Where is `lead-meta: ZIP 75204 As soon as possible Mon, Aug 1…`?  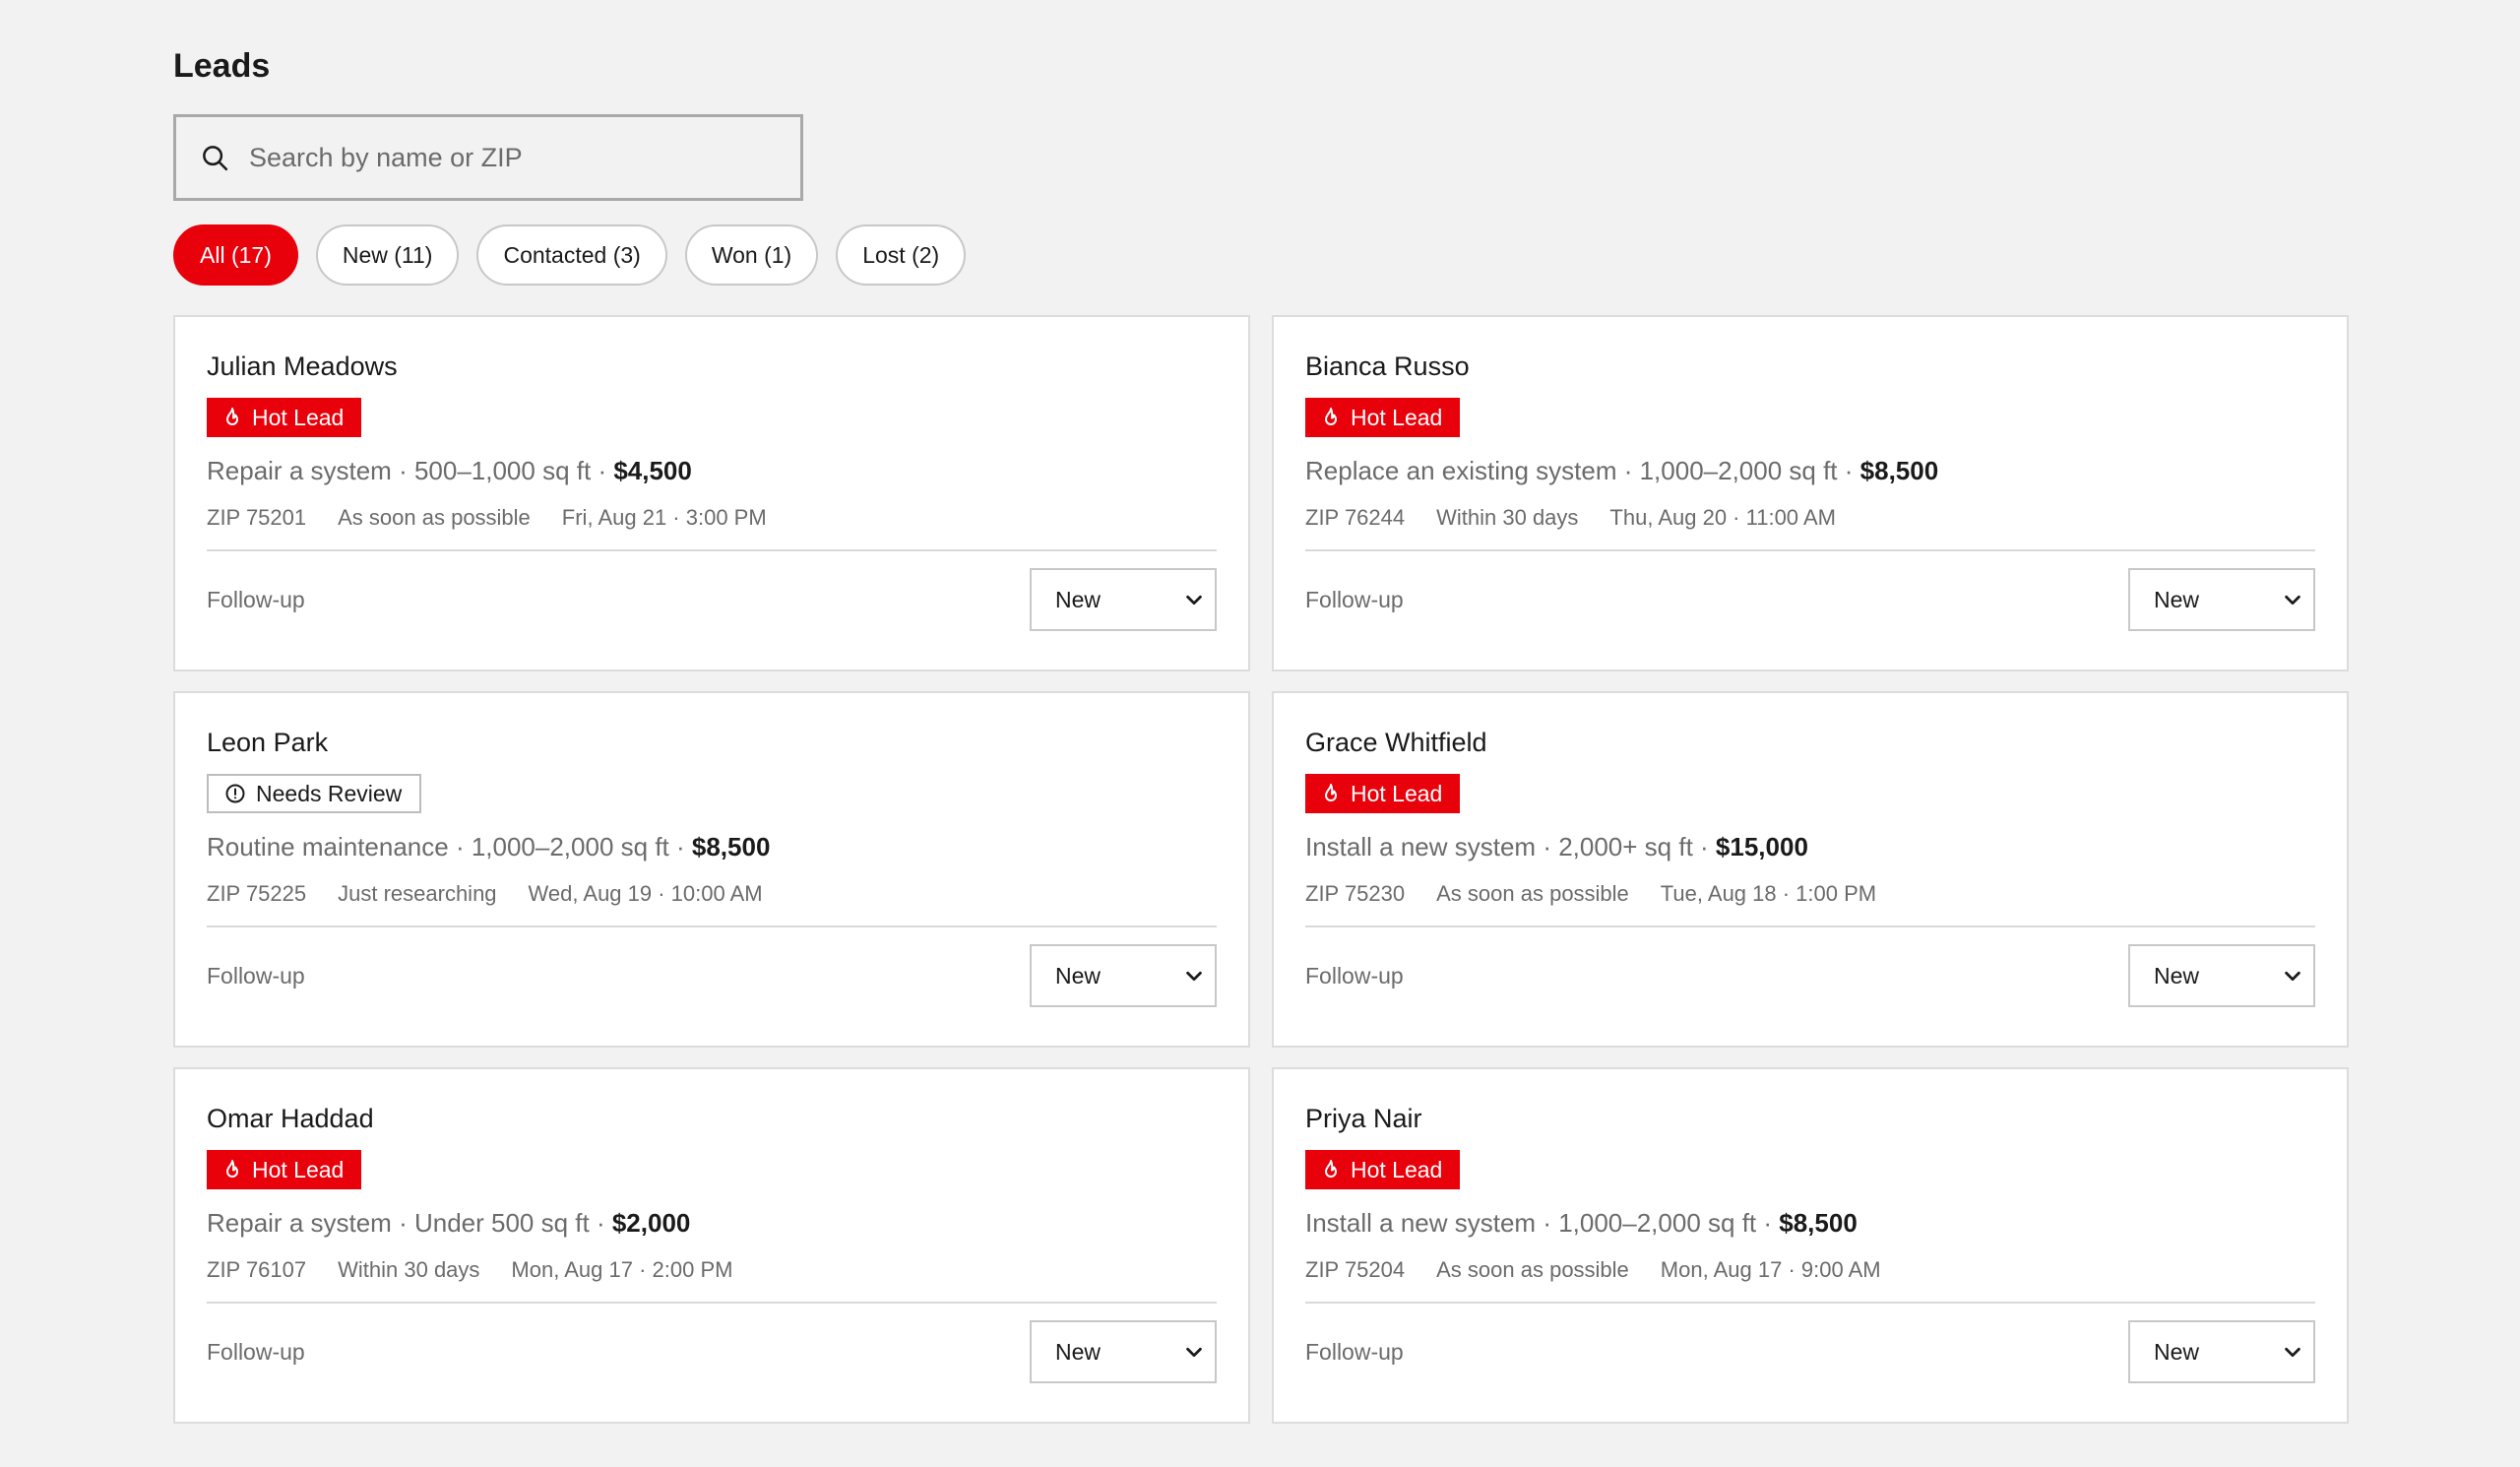 lead-meta: ZIP 75204 As soon as possible Mon, Aug 1… is located at coordinates (1810, 1270).